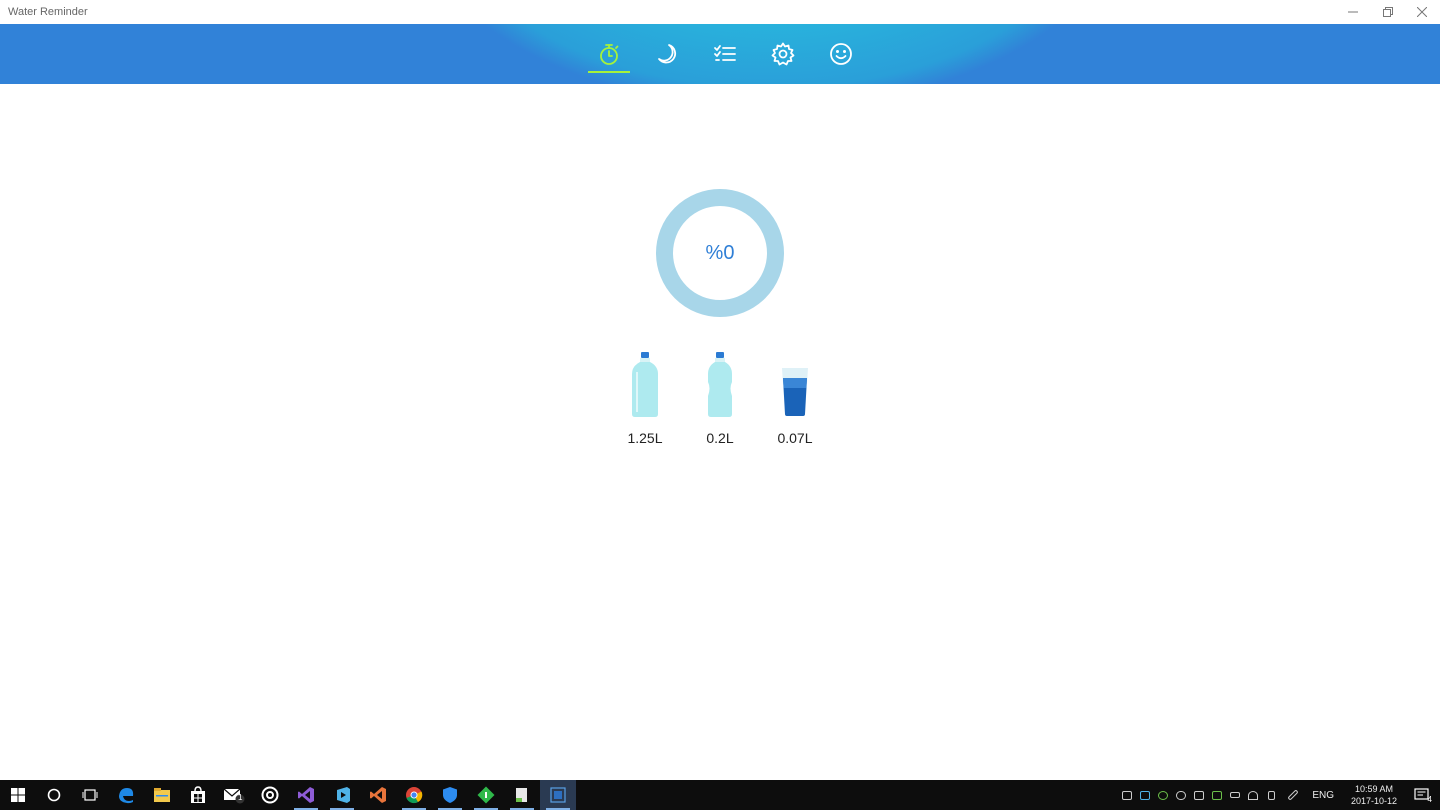  I want to click on taskbar-groove, so click(270, 795).